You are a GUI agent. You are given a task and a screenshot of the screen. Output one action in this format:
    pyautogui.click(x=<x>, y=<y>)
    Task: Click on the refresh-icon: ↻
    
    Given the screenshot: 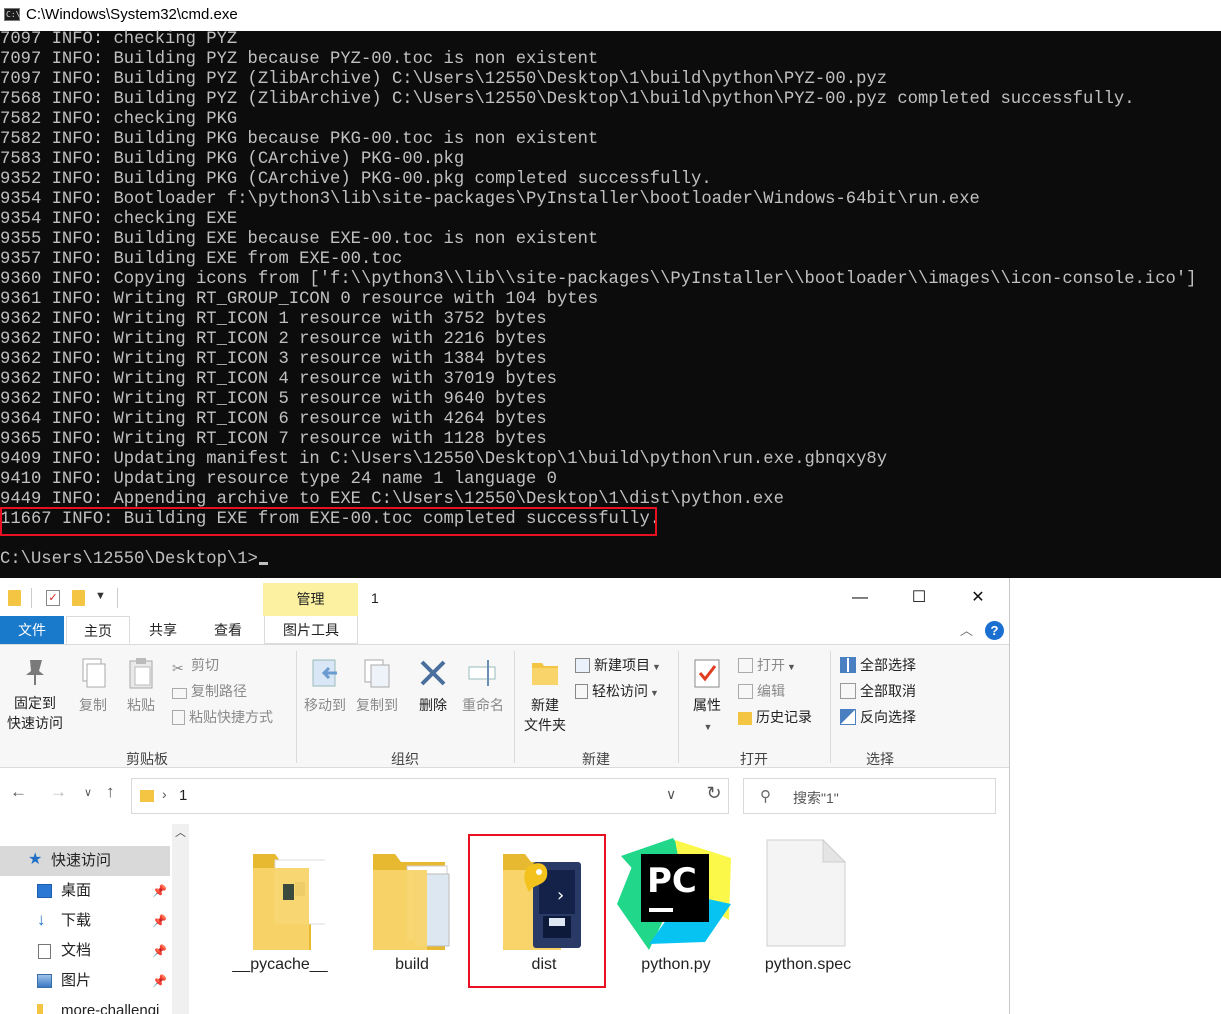 What is the action you would take?
    pyautogui.click(x=714, y=793)
    